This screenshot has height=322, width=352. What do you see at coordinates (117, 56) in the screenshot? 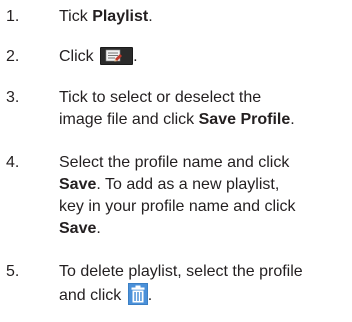
I see `playlist-button-icon` at bounding box center [117, 56].